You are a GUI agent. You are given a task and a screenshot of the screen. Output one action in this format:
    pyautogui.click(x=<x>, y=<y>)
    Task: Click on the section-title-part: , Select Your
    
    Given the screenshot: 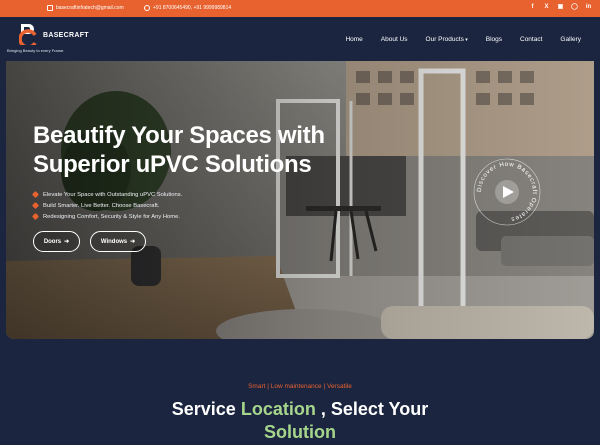 What is the action you would take?
    pyautogui.click(x=372, y=409)
    